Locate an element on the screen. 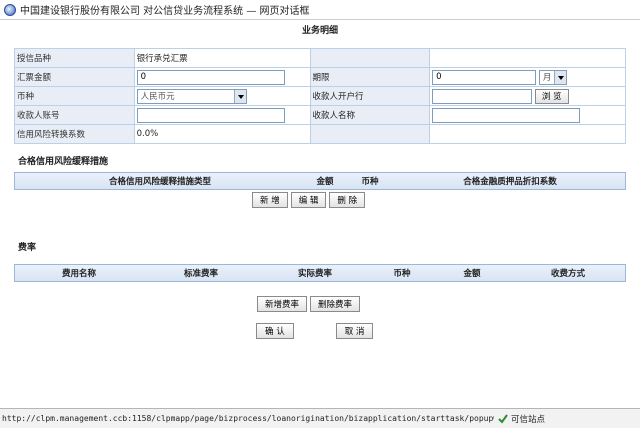  ie-icon is located at coordinates (10, 9).